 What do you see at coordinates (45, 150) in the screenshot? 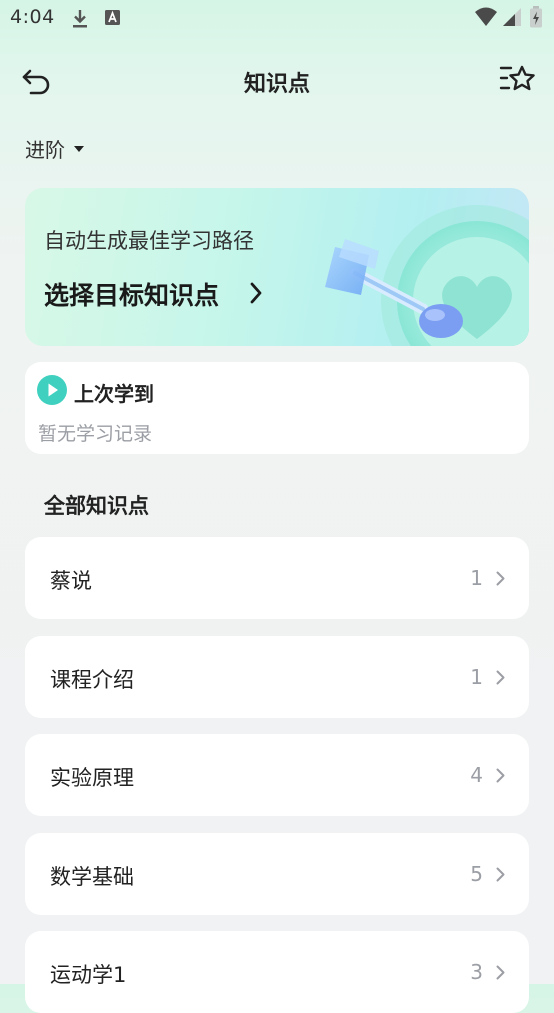
I see `level-label: 进阶` at bounding box center [45, 150].